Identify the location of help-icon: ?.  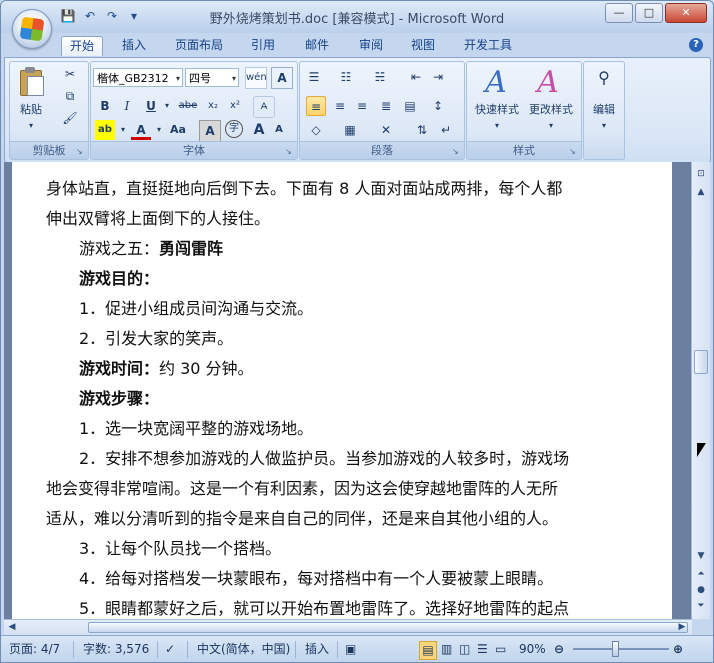
(696, 45).